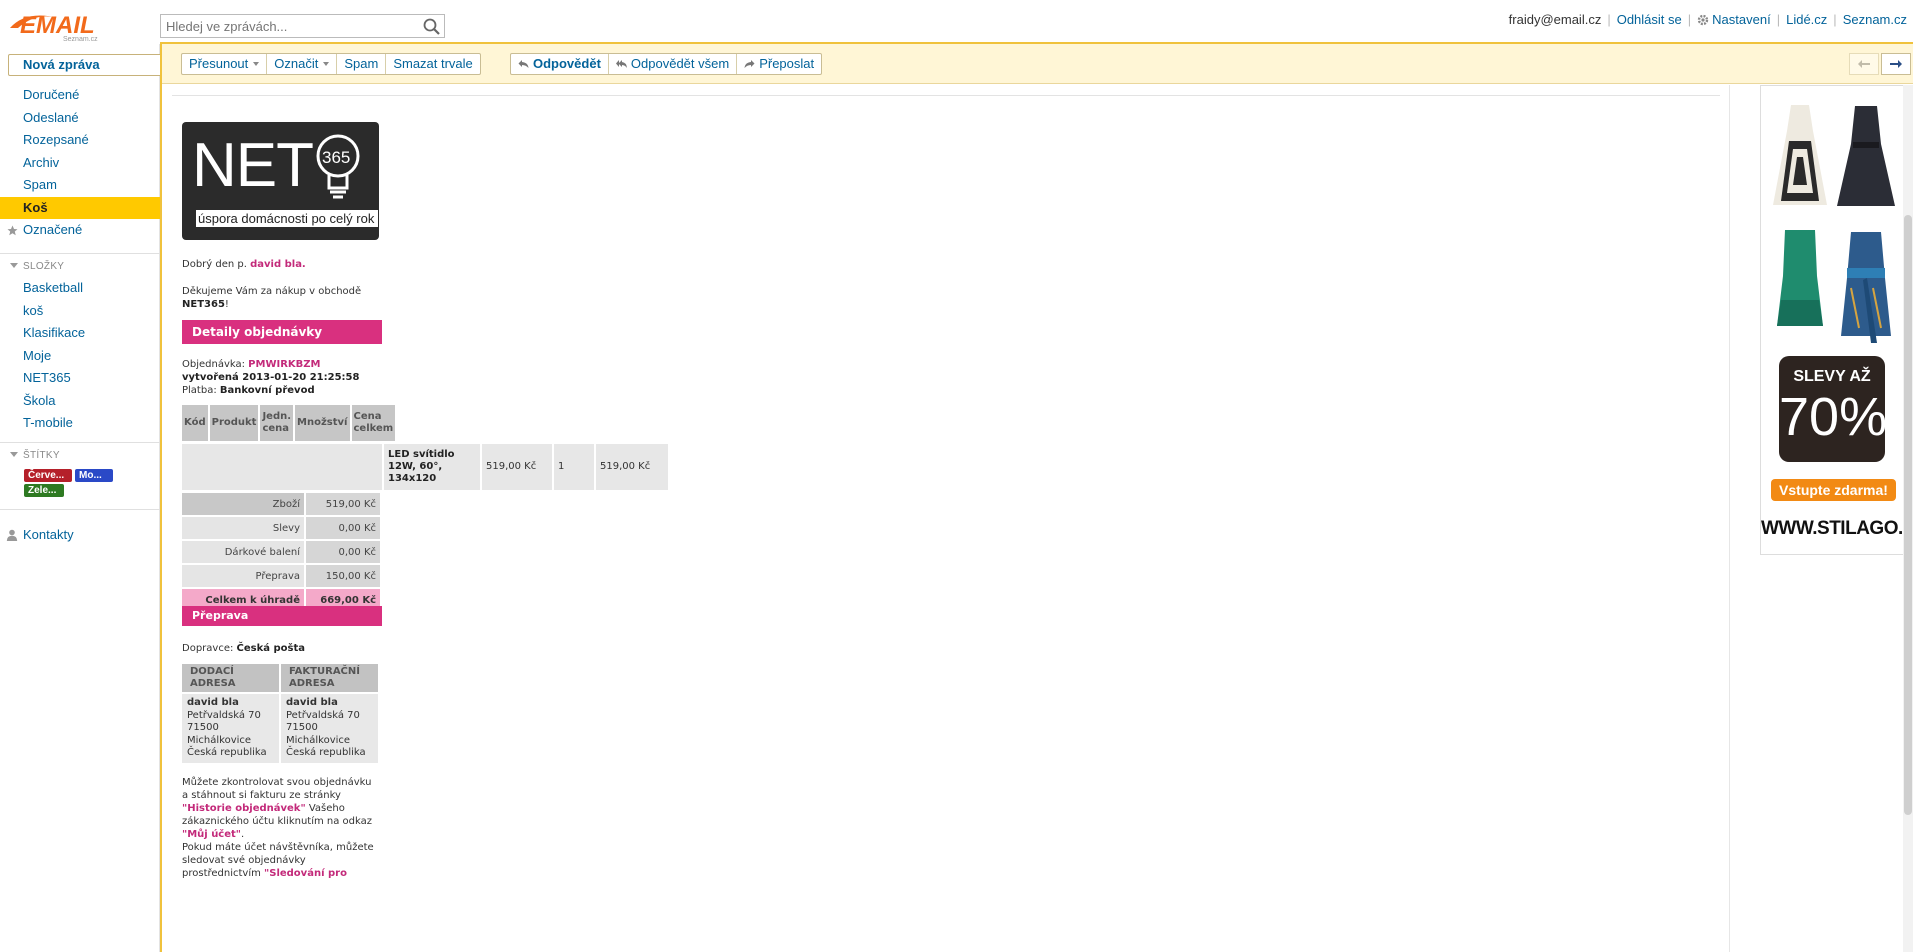  Describe the element at coordinates (48, 534) in the screenshot. I see `contacts-label: Kontakty` at that location.